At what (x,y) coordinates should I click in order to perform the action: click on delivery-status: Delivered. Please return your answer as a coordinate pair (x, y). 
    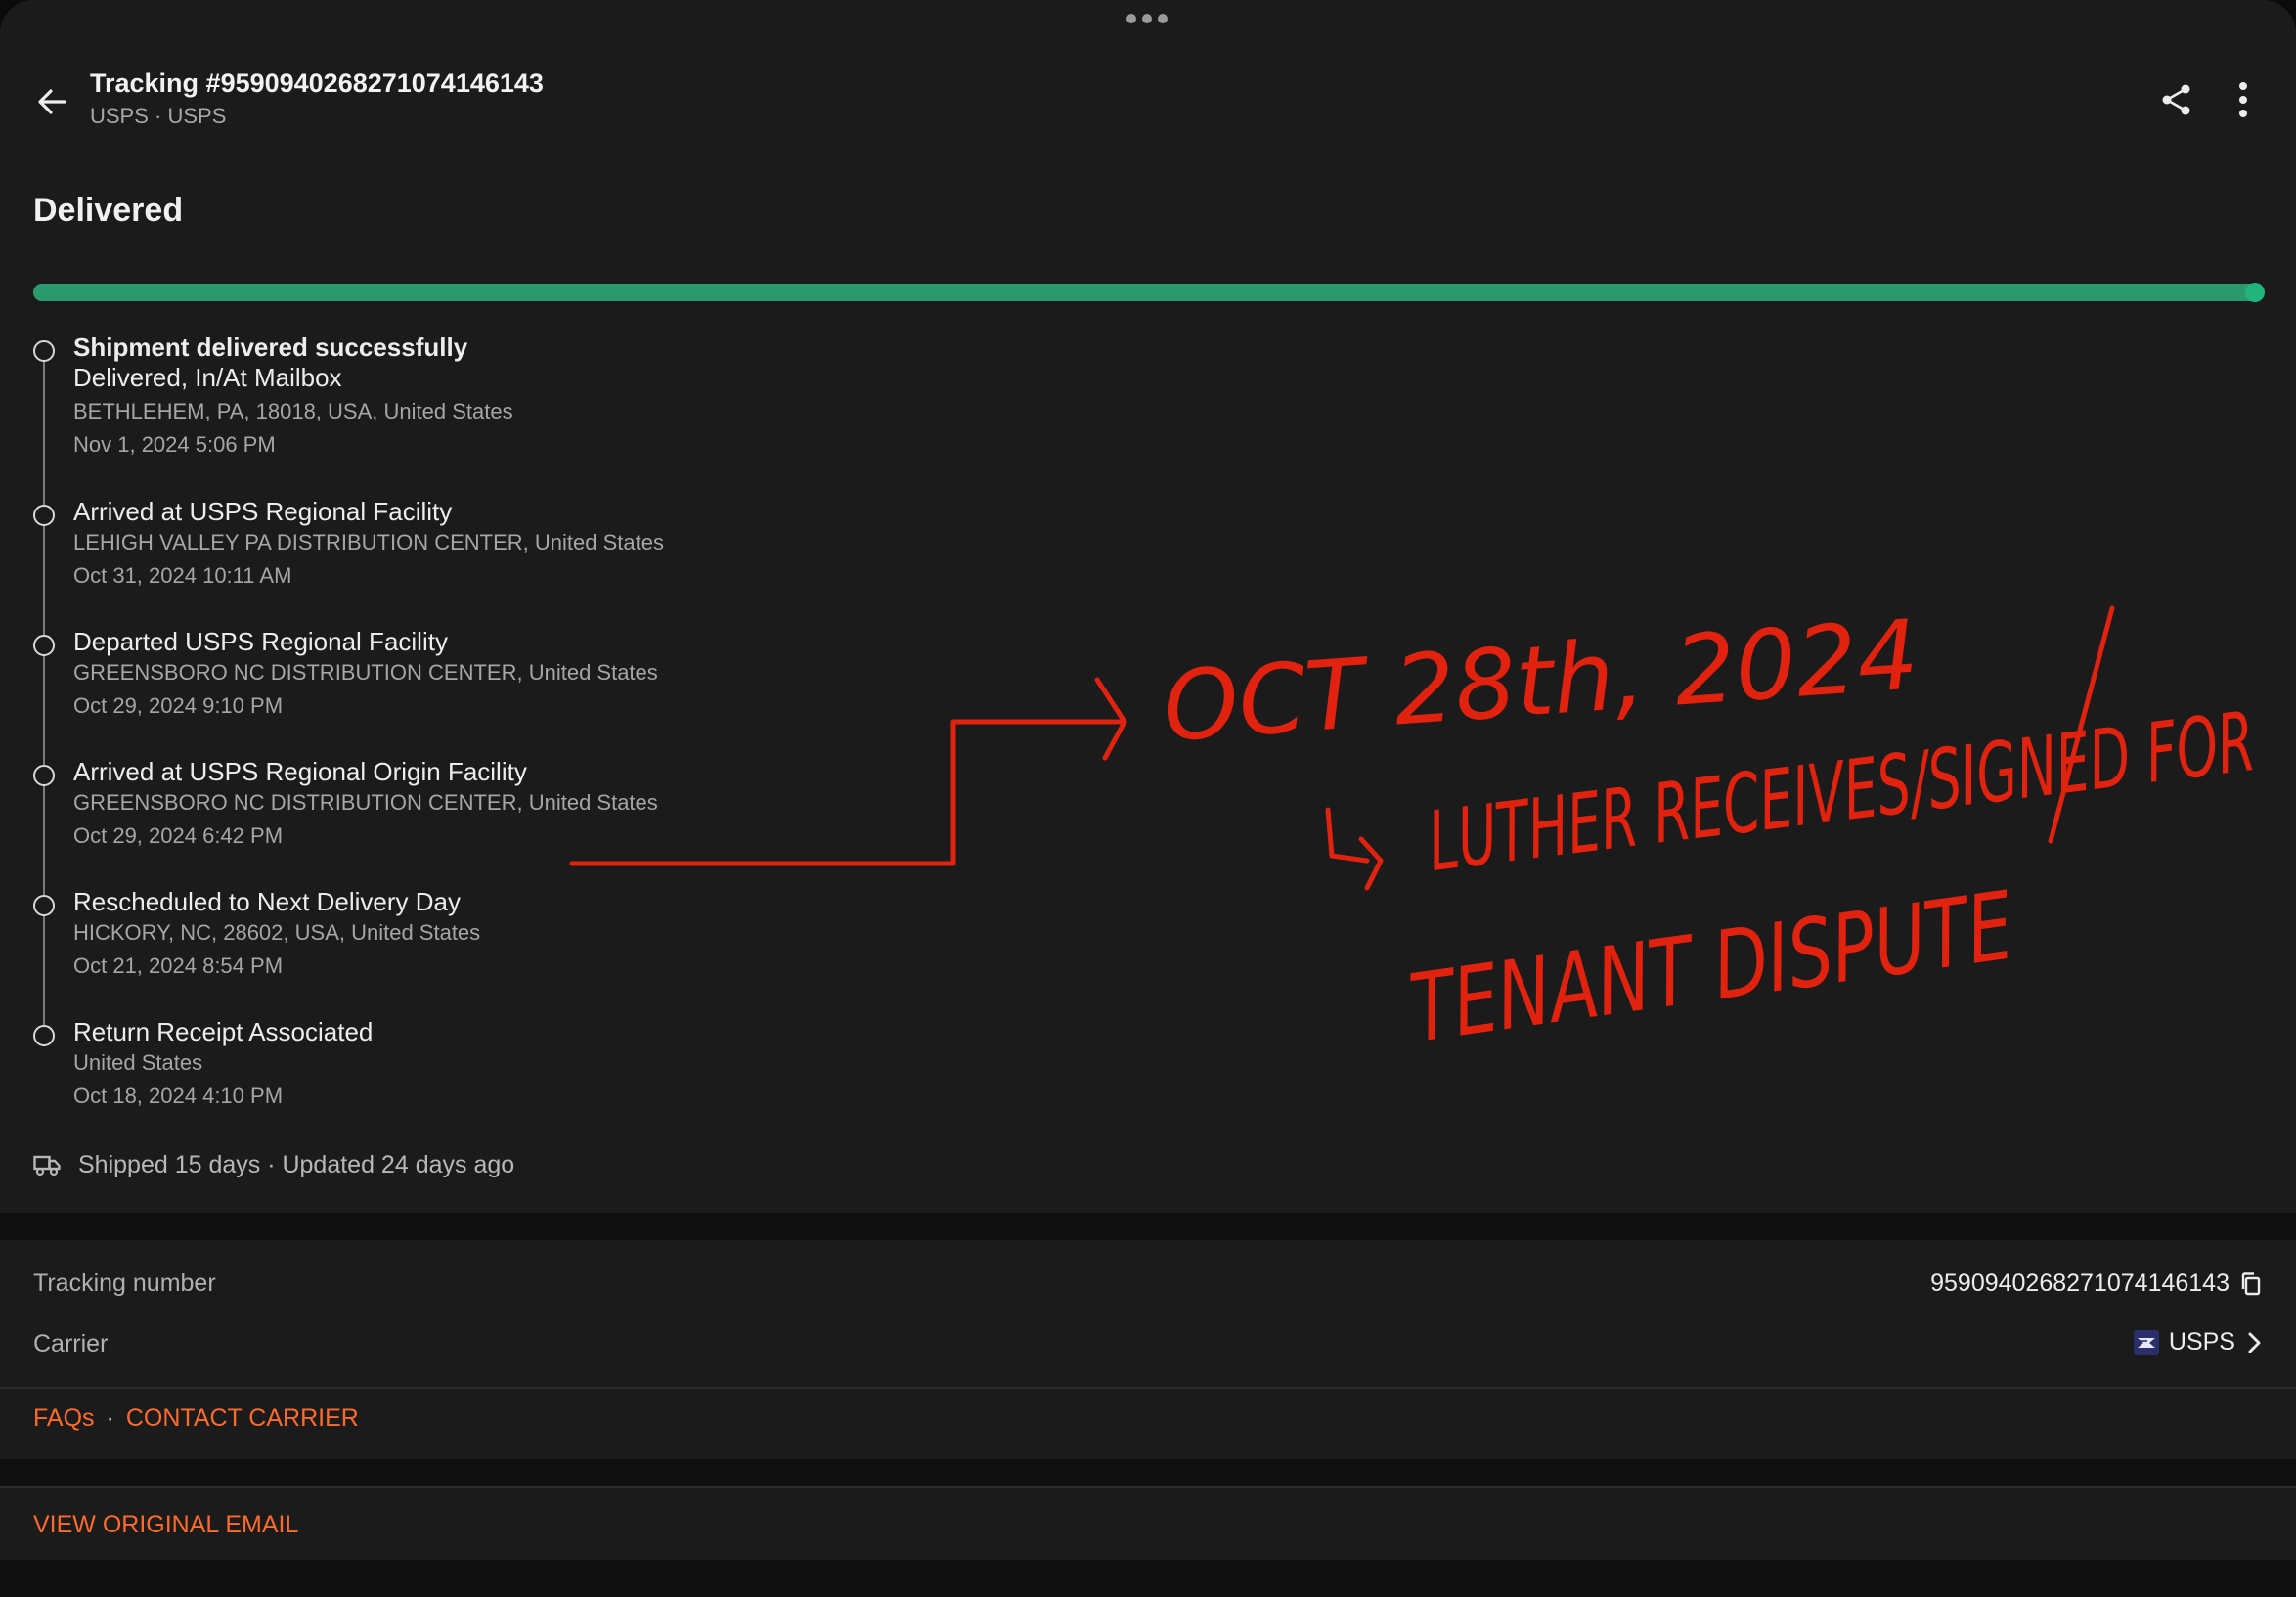
    Looking at the image, I should click on (108, 210).